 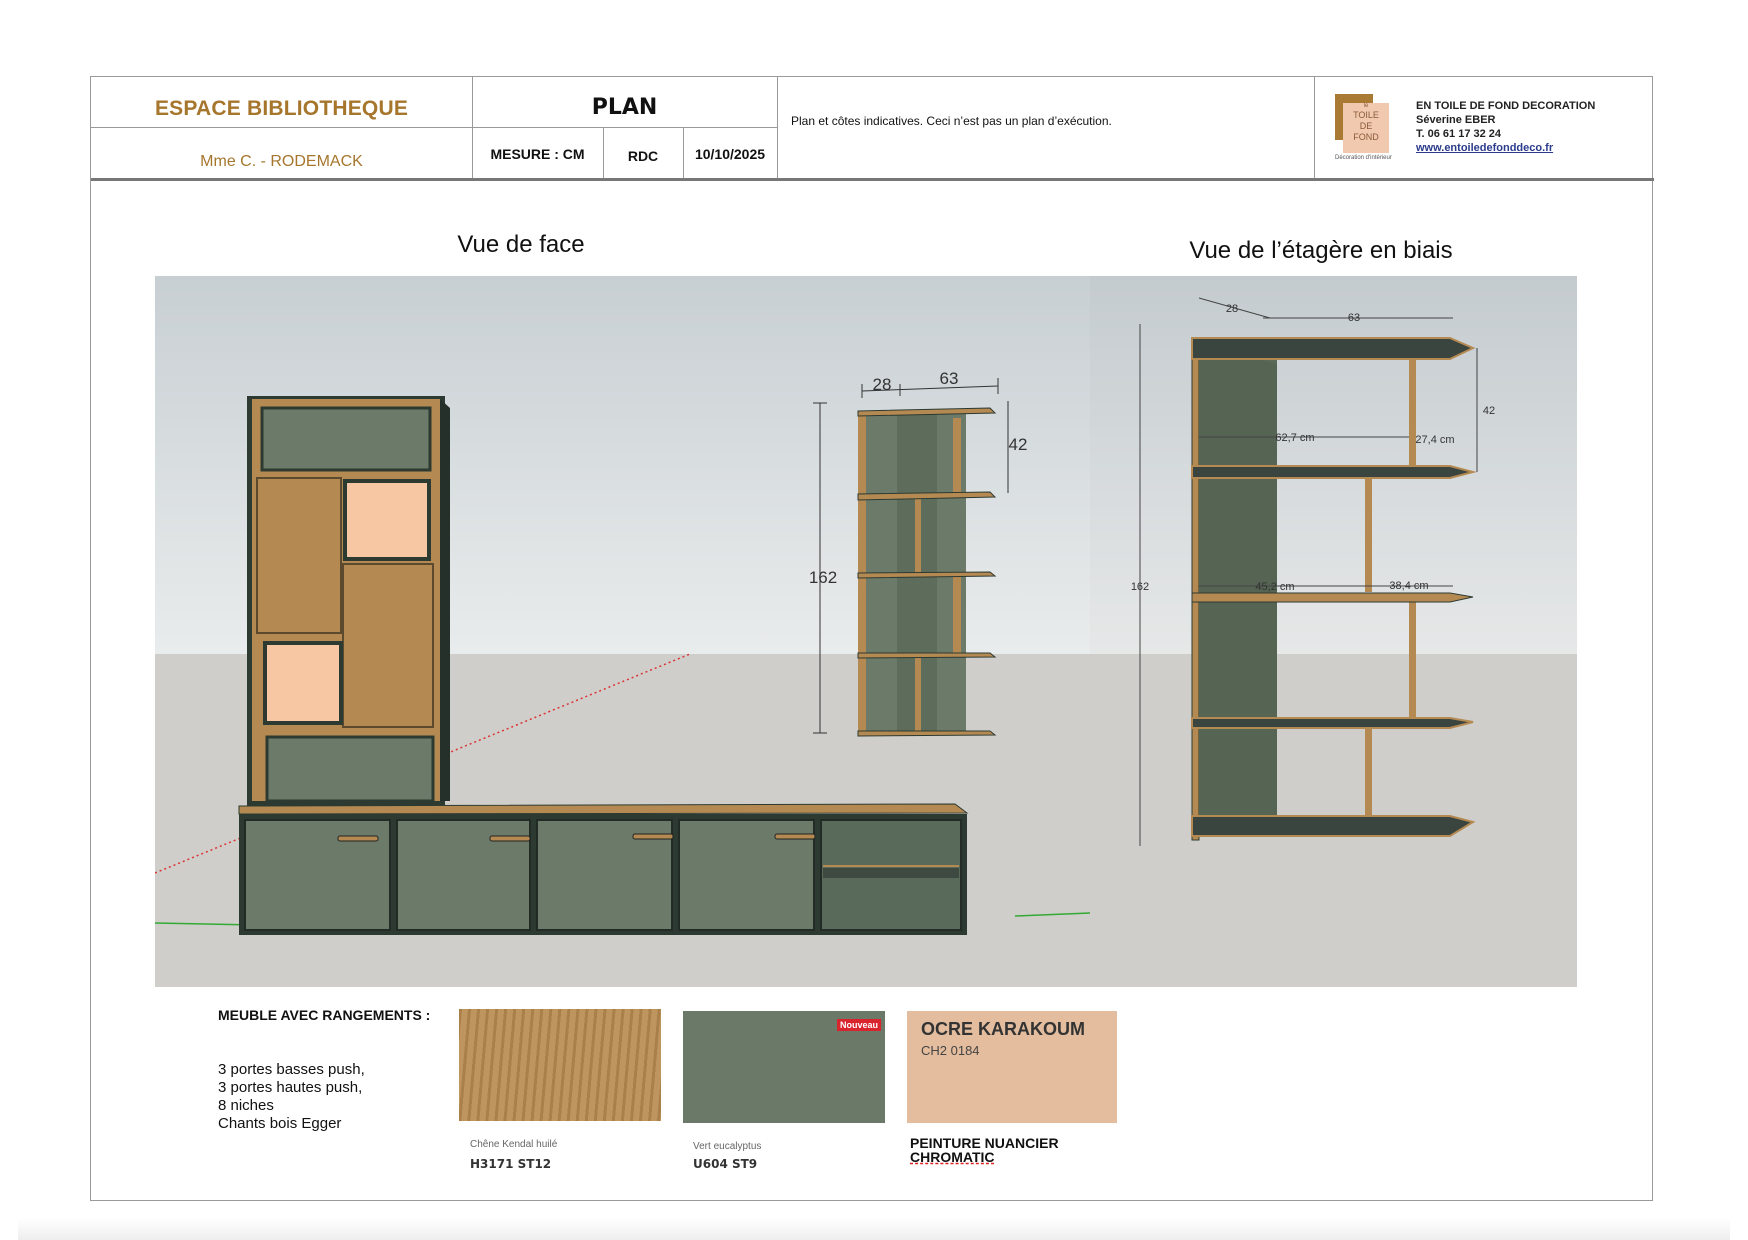 What do you see at coordinates (603, 869) in the screenshot?
I see `low-cabinet` at bounding box center [603, 869].